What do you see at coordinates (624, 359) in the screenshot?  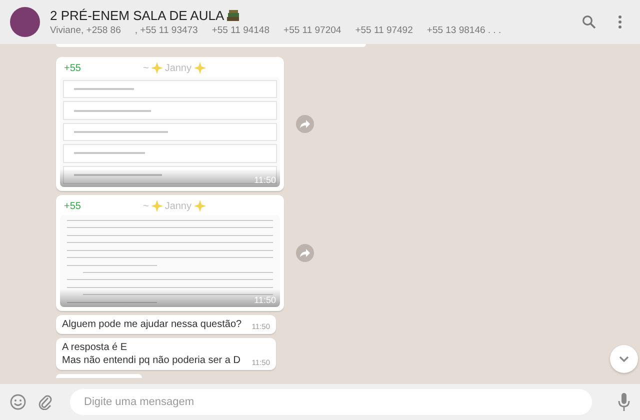 I see `chevron-down-icon` at bounding box center [624, 359].